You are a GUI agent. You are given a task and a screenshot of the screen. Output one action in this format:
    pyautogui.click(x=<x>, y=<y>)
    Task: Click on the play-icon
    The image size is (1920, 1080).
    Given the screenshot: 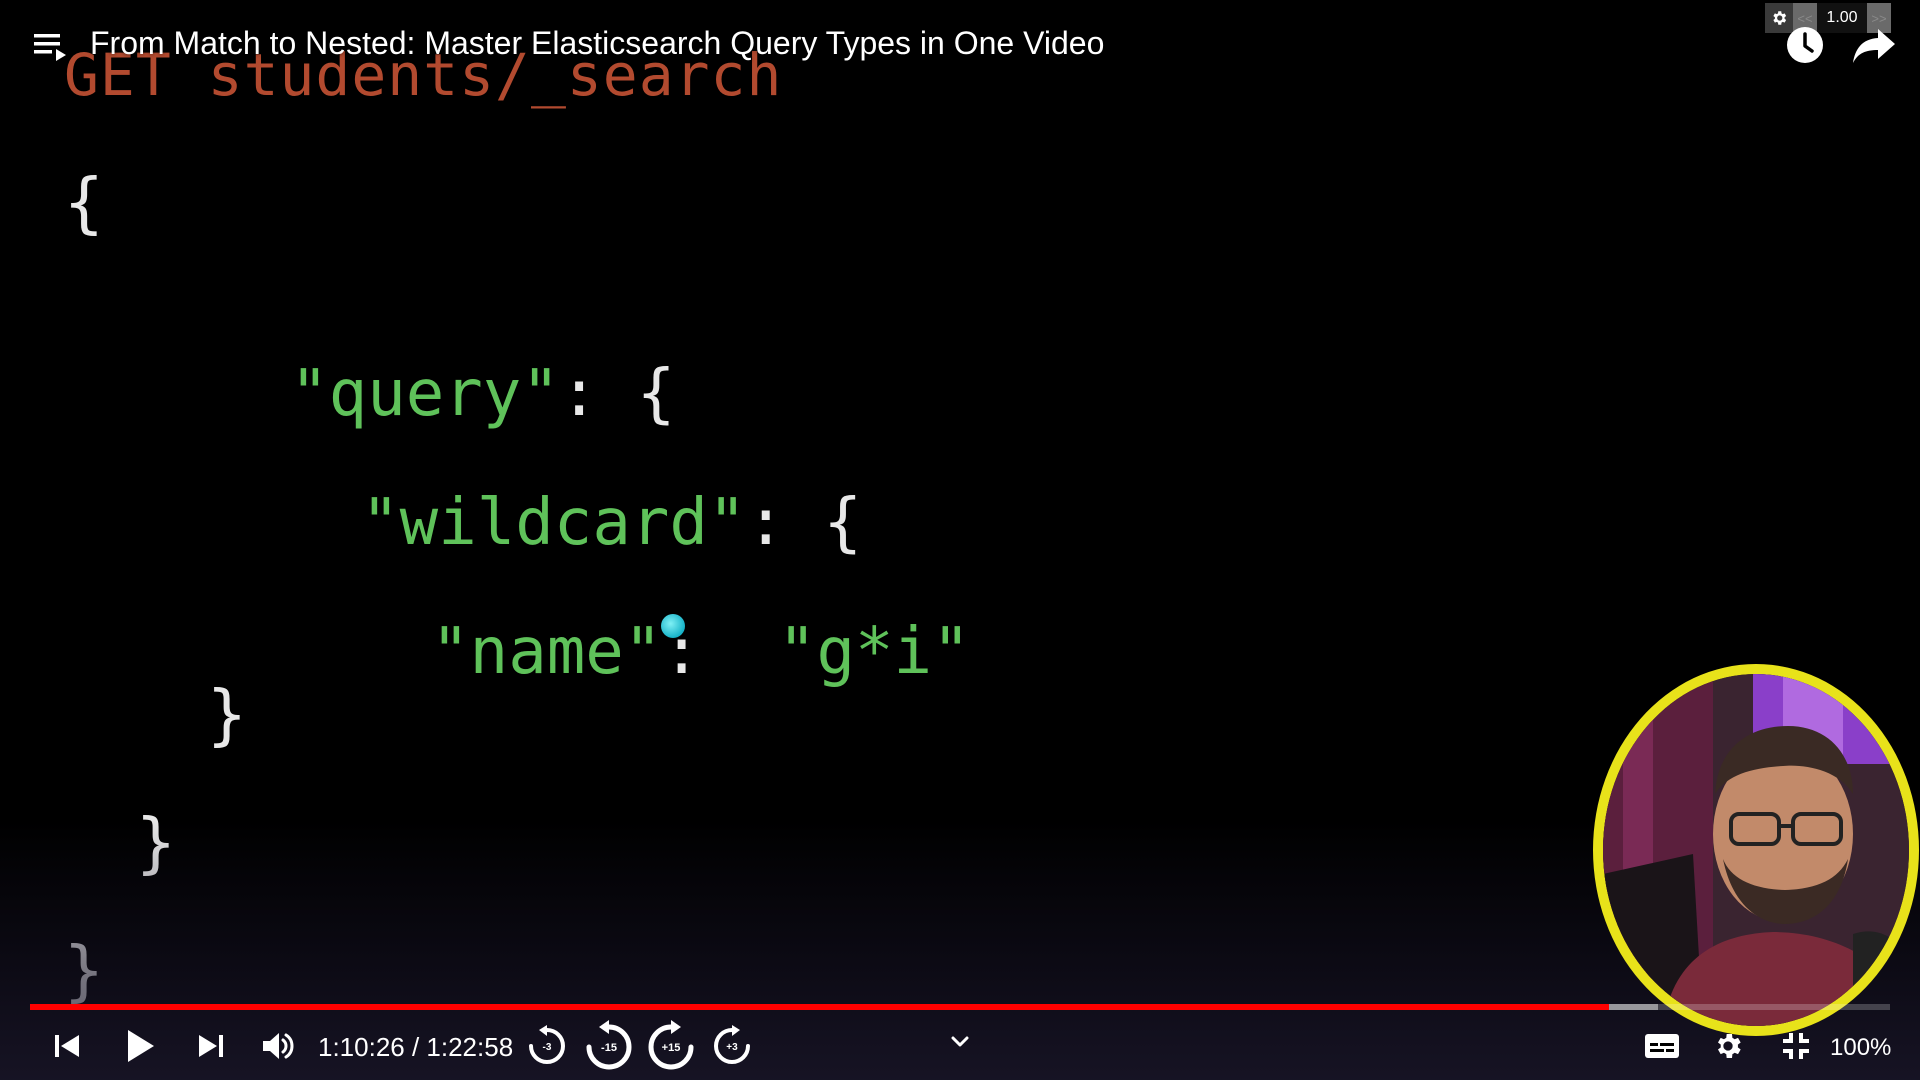 What is the action you would take?
    pyautogui.click(x=141, y=1046)
    